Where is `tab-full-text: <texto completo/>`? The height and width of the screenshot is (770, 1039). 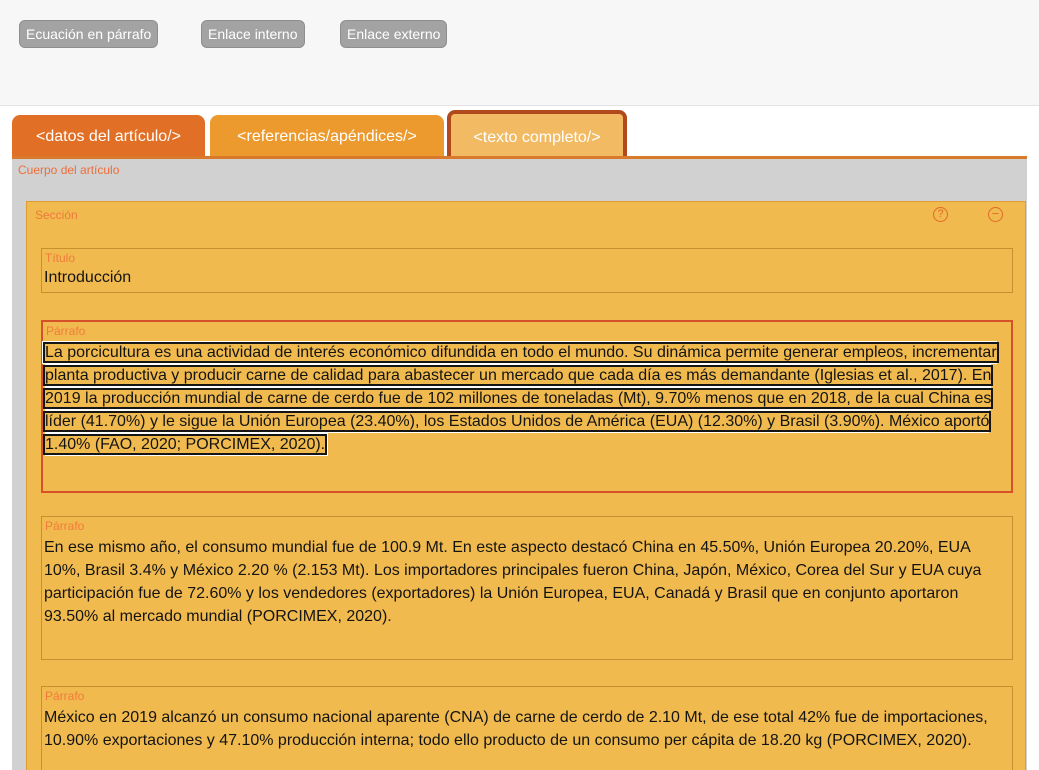 tab-full-text: <texto completo/> is located at coordinates (537, 134).